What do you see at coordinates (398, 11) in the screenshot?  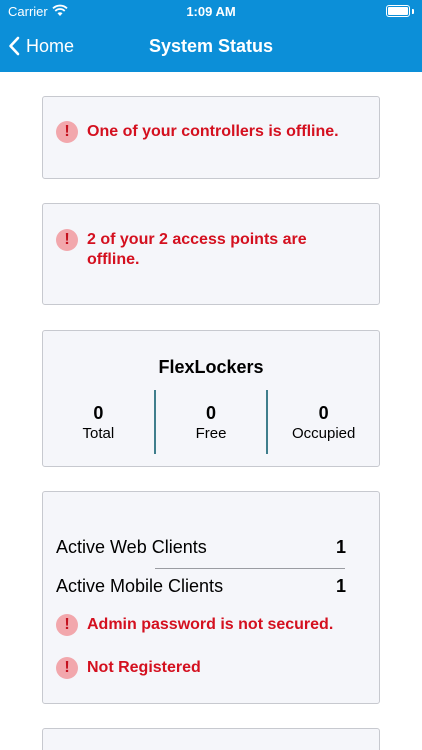 I see `battery-icon` at bounding box center [398, 11].